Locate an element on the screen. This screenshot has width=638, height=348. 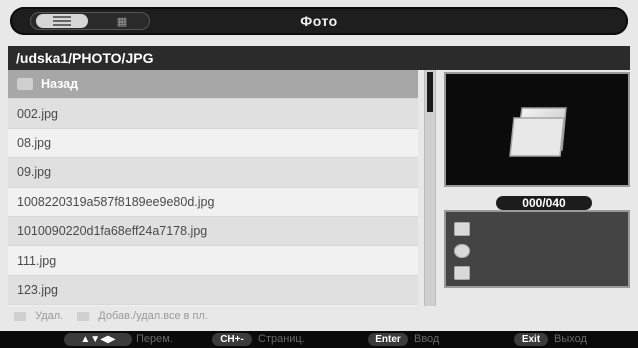
file-name: 123.jpg is located at coordinates (38, 289).